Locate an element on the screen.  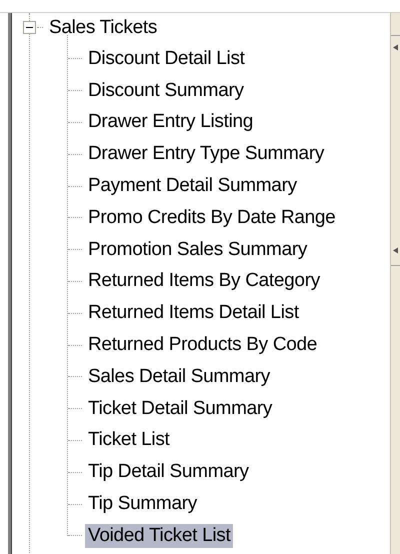
tree-item: Returned Items Detail List is located at coordinates (193, 313).